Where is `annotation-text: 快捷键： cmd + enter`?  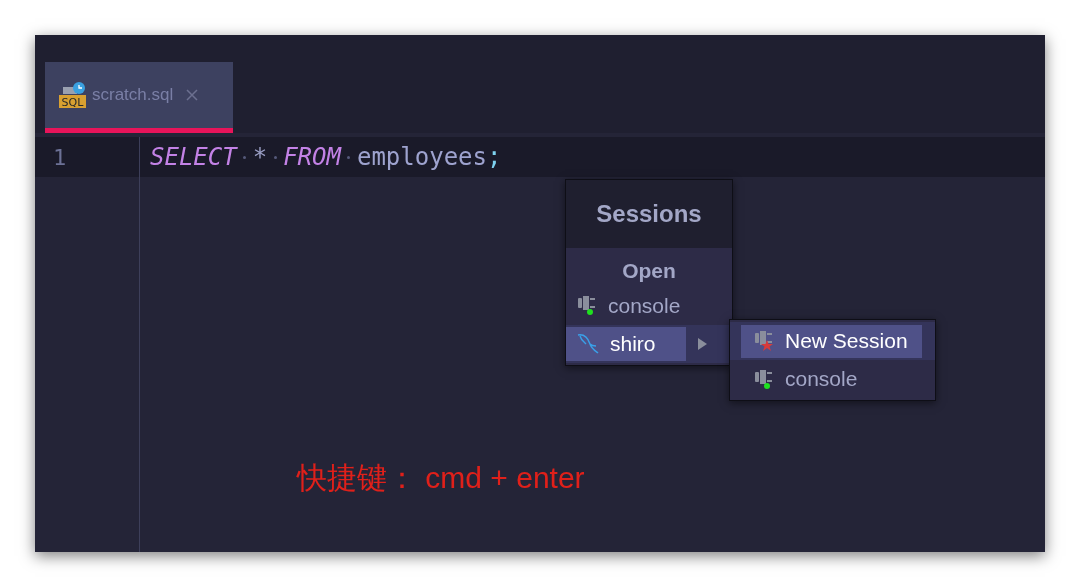
annotation-text: 快捷键： cmd + enter is located at coordinates (441, 478).